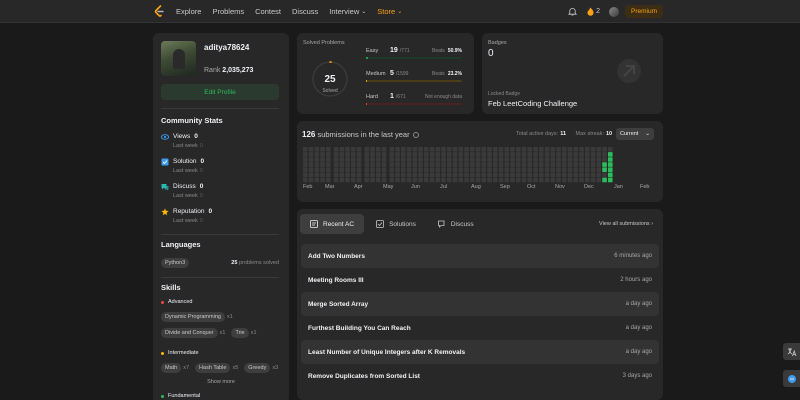  What do you see at coordinates (257, 368) in the screenshot?
I see `skill-tag: Greedy` at bounding box center [257, 368].